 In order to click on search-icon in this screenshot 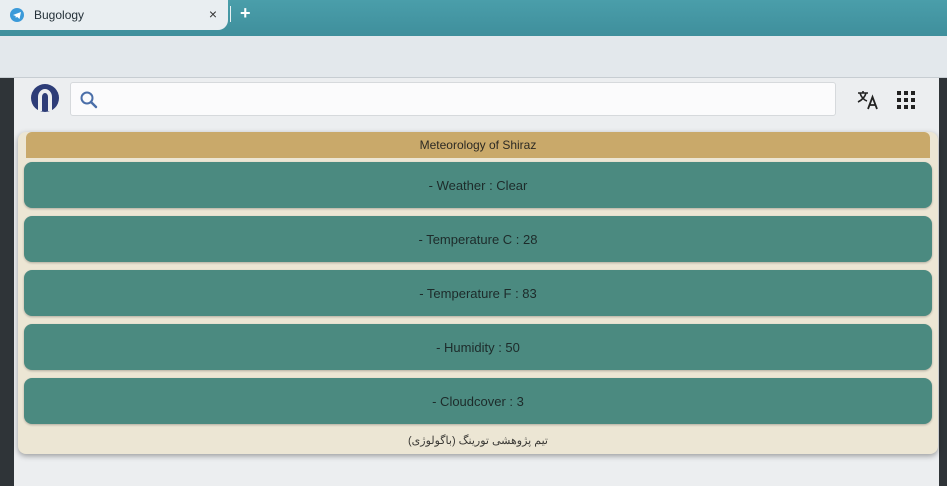, I will do `click(89, 100)`.